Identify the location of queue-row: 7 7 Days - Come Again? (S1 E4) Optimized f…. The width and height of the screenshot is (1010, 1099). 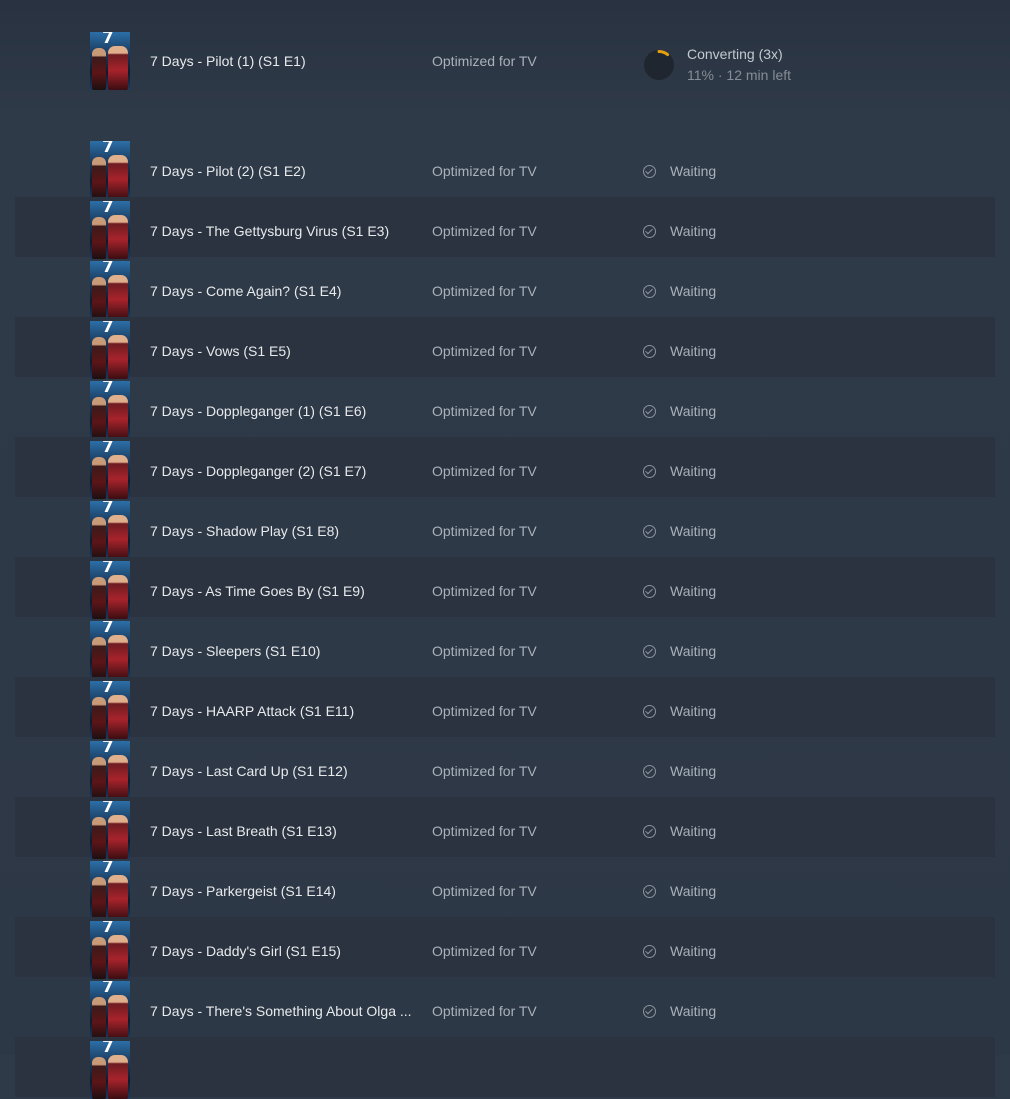
(505, 288).